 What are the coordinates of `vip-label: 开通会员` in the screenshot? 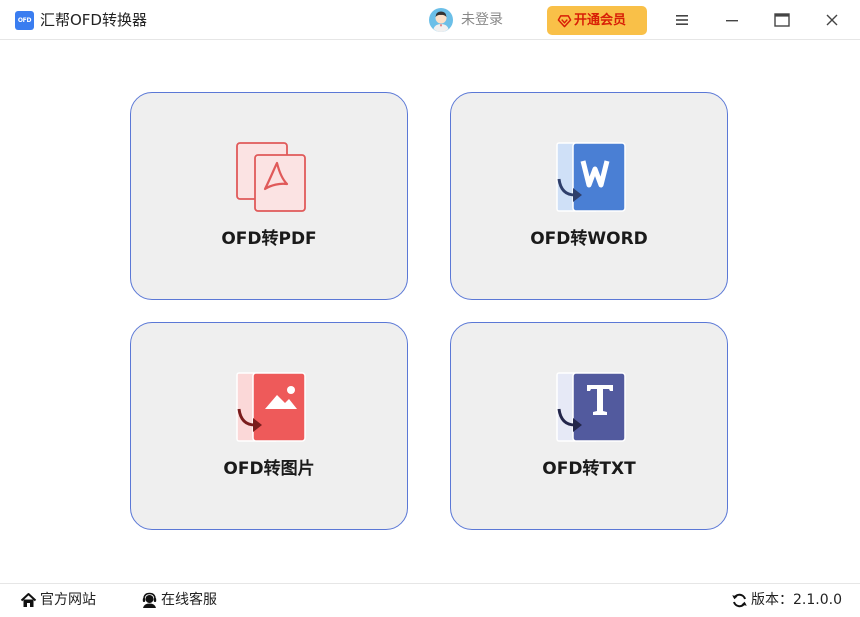 It's located at (600, 20).